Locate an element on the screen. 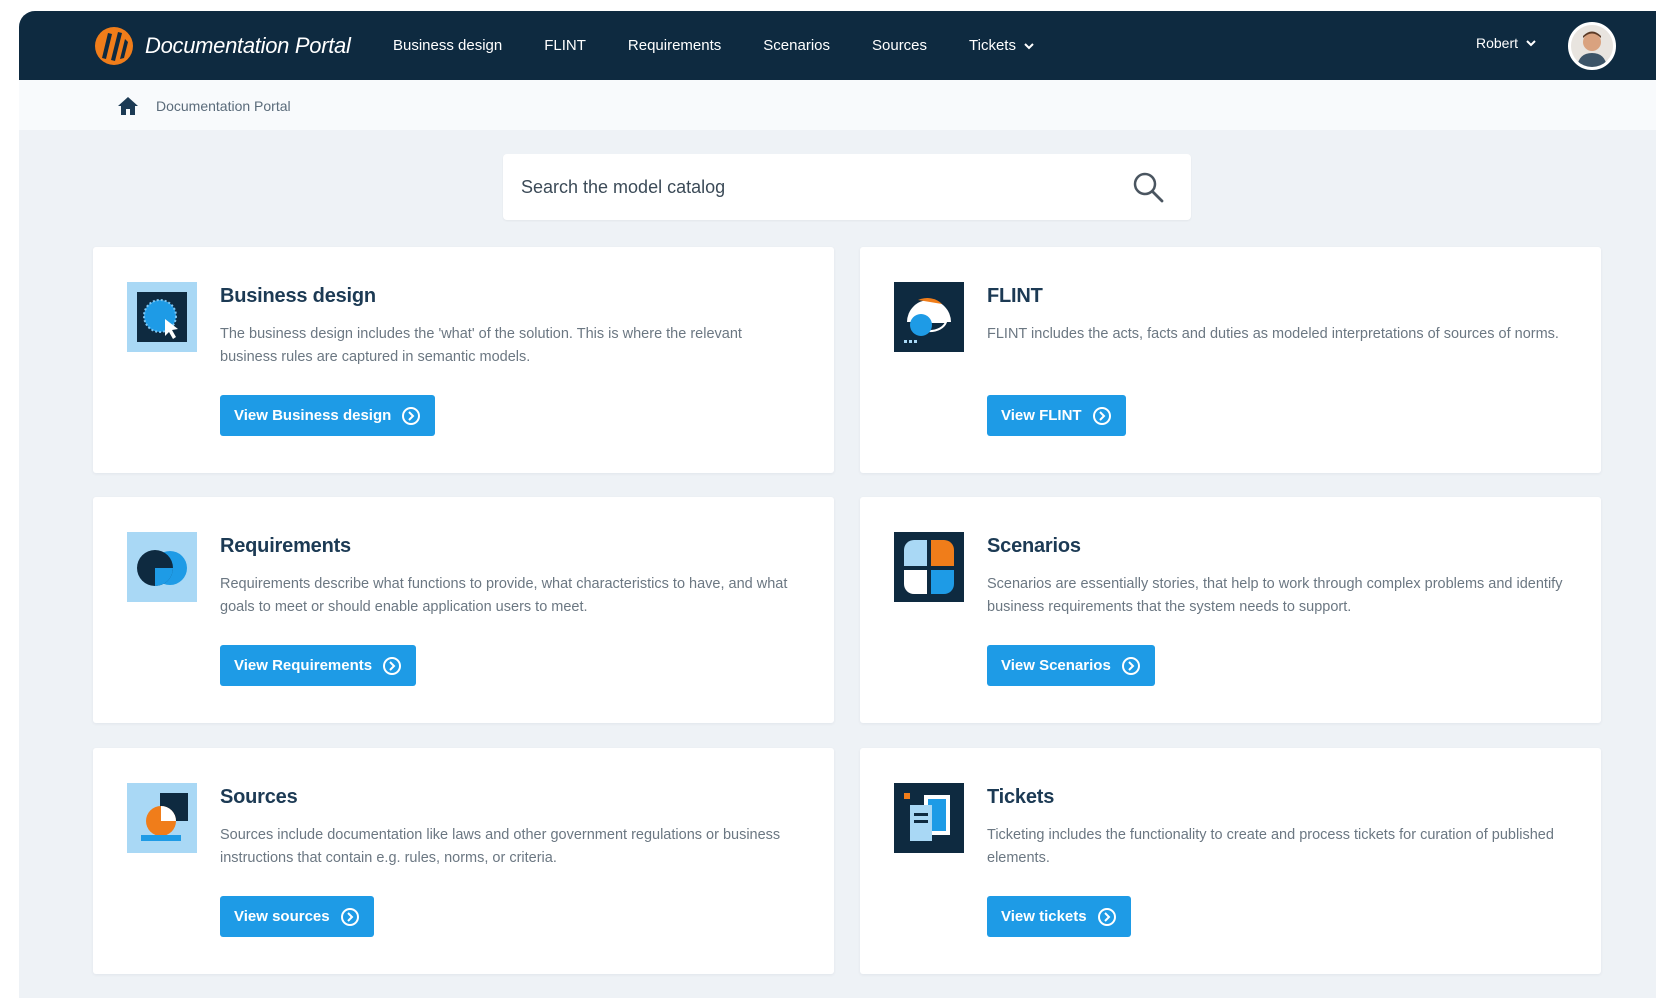 The width and height of the screenshot is (1656, 998). button-label: View Business design is located at coordinates (313, 415).